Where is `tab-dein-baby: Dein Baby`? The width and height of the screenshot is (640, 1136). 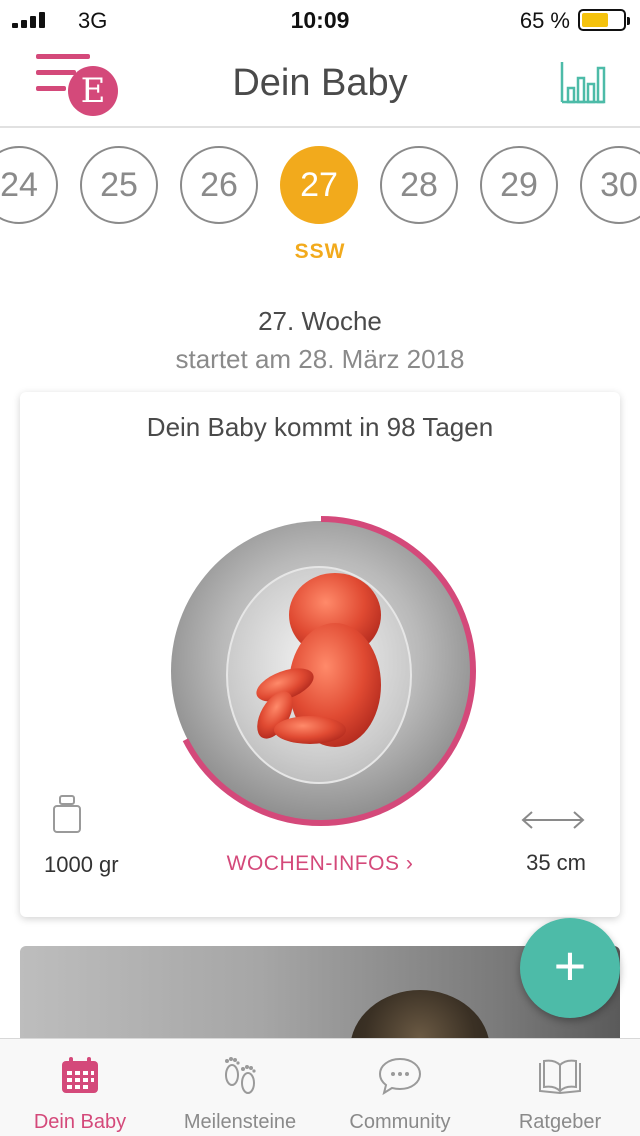 tab-dein-baby: Dein Baby is located at coordinates (80, 1087).